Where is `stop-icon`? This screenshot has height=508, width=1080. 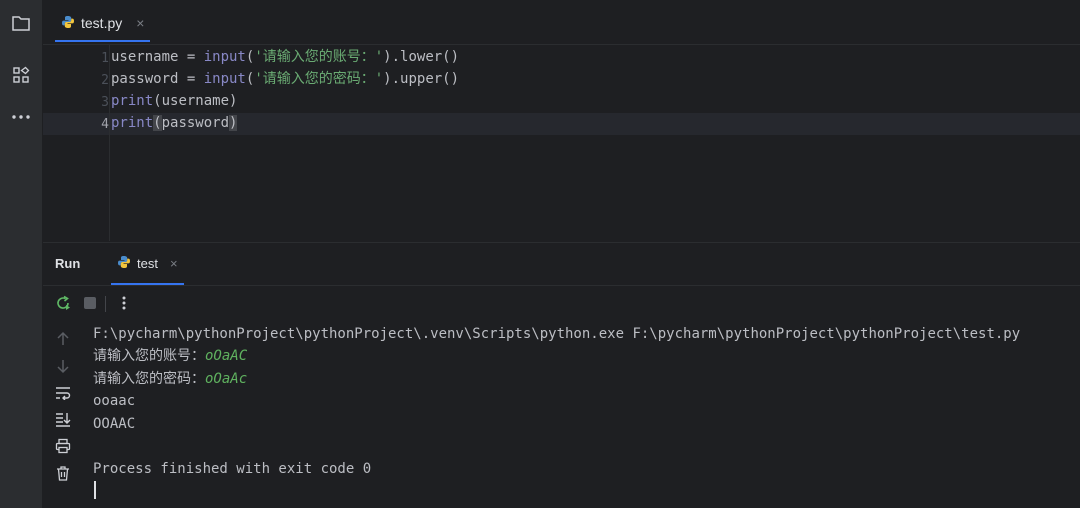
stop-icon is located at coordinates (90, 303).